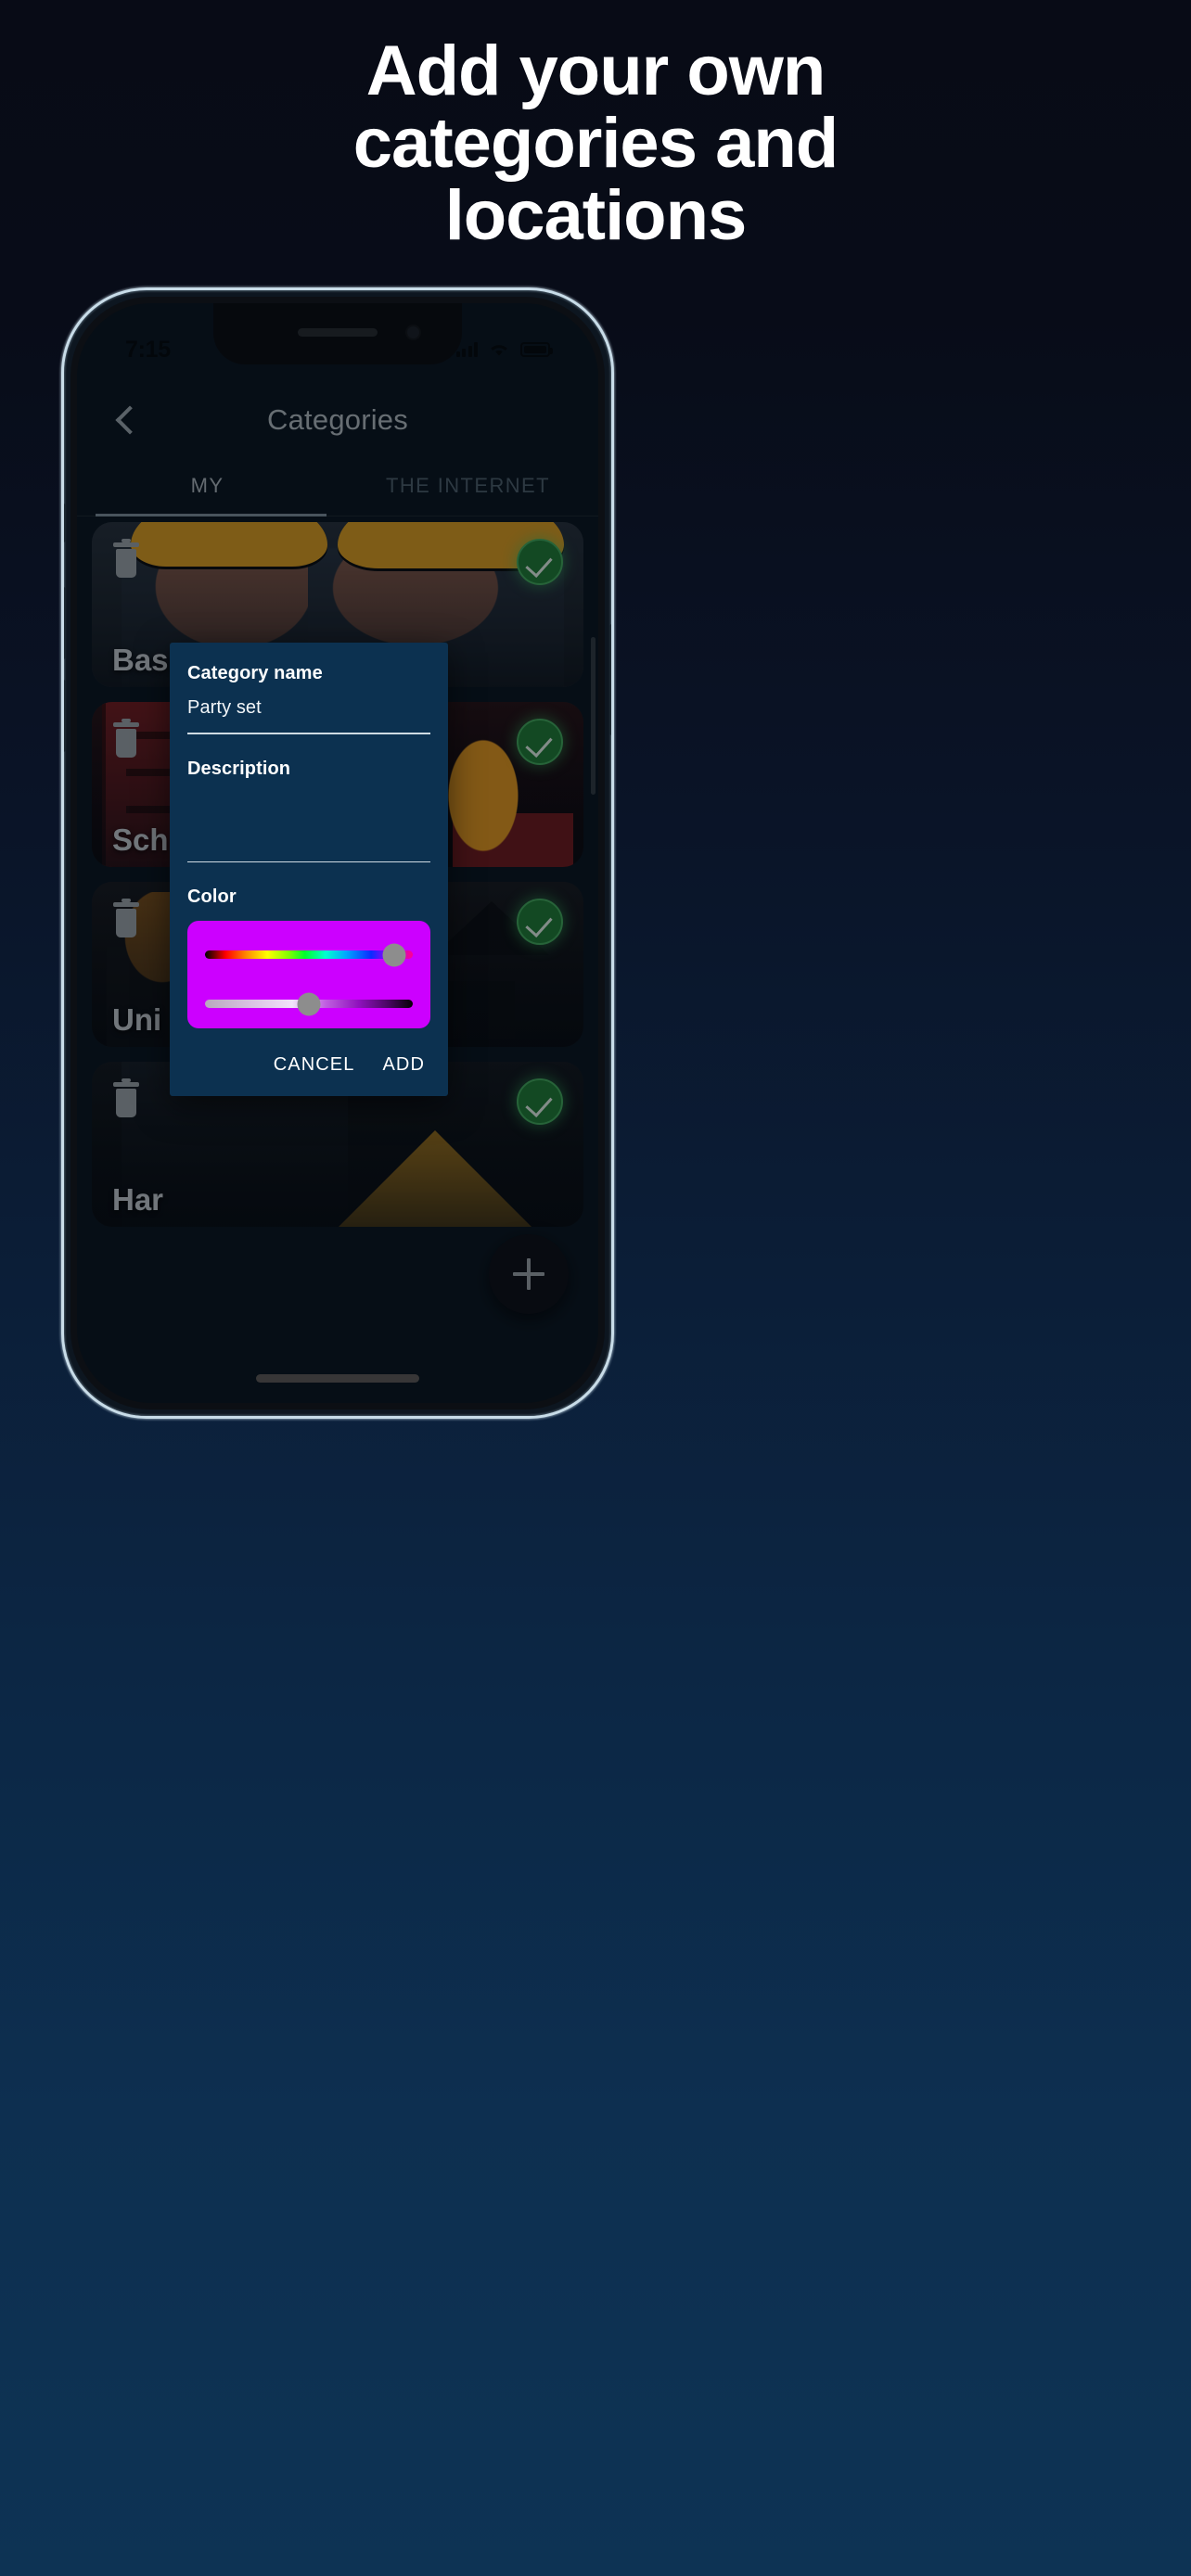  Describe the element at coordinates (212, 896) in the screenshot. I see `color-label: Color` at that location.